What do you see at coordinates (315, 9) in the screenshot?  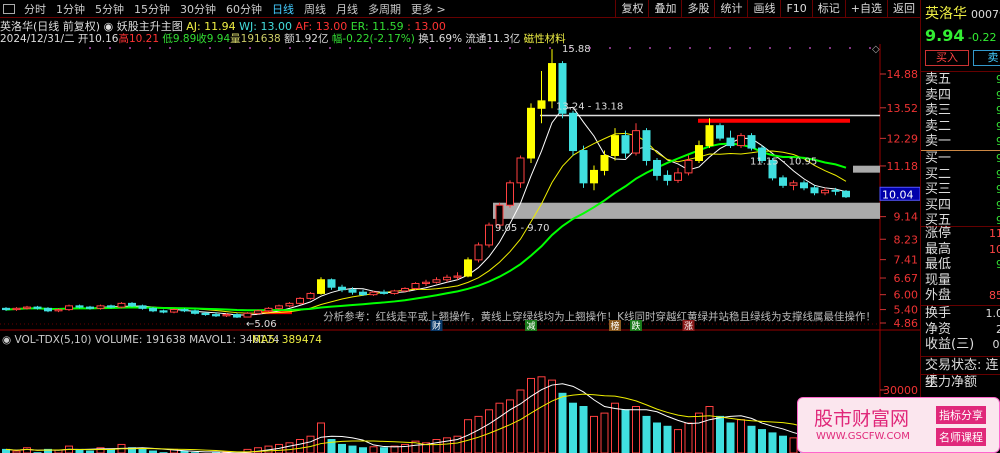 I see `tab-timeframe: 周线` at bounding box center [315, 9].